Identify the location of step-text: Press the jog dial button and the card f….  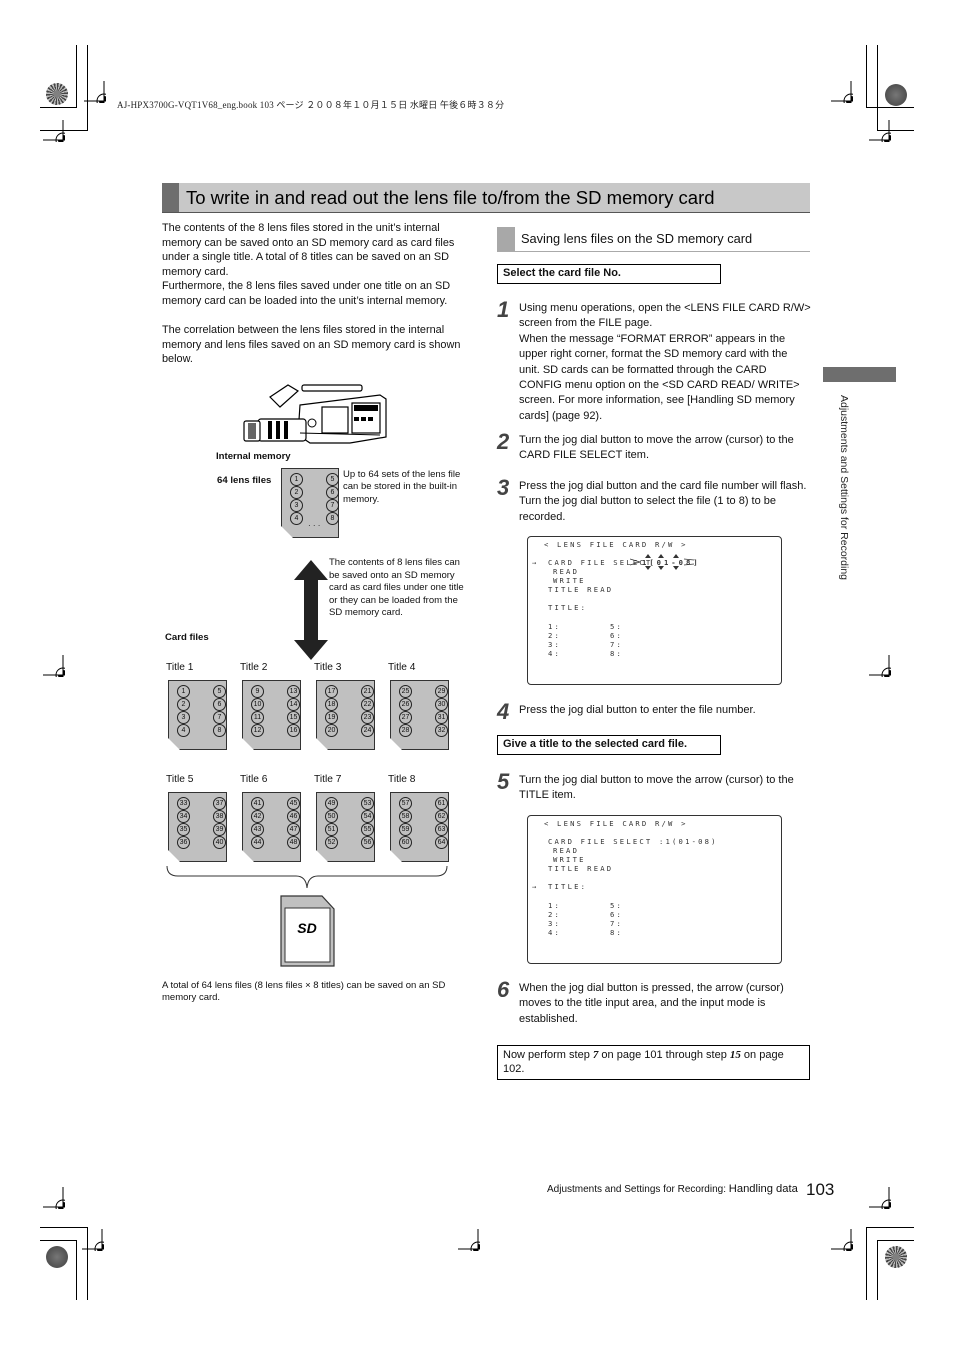
(663, 501).